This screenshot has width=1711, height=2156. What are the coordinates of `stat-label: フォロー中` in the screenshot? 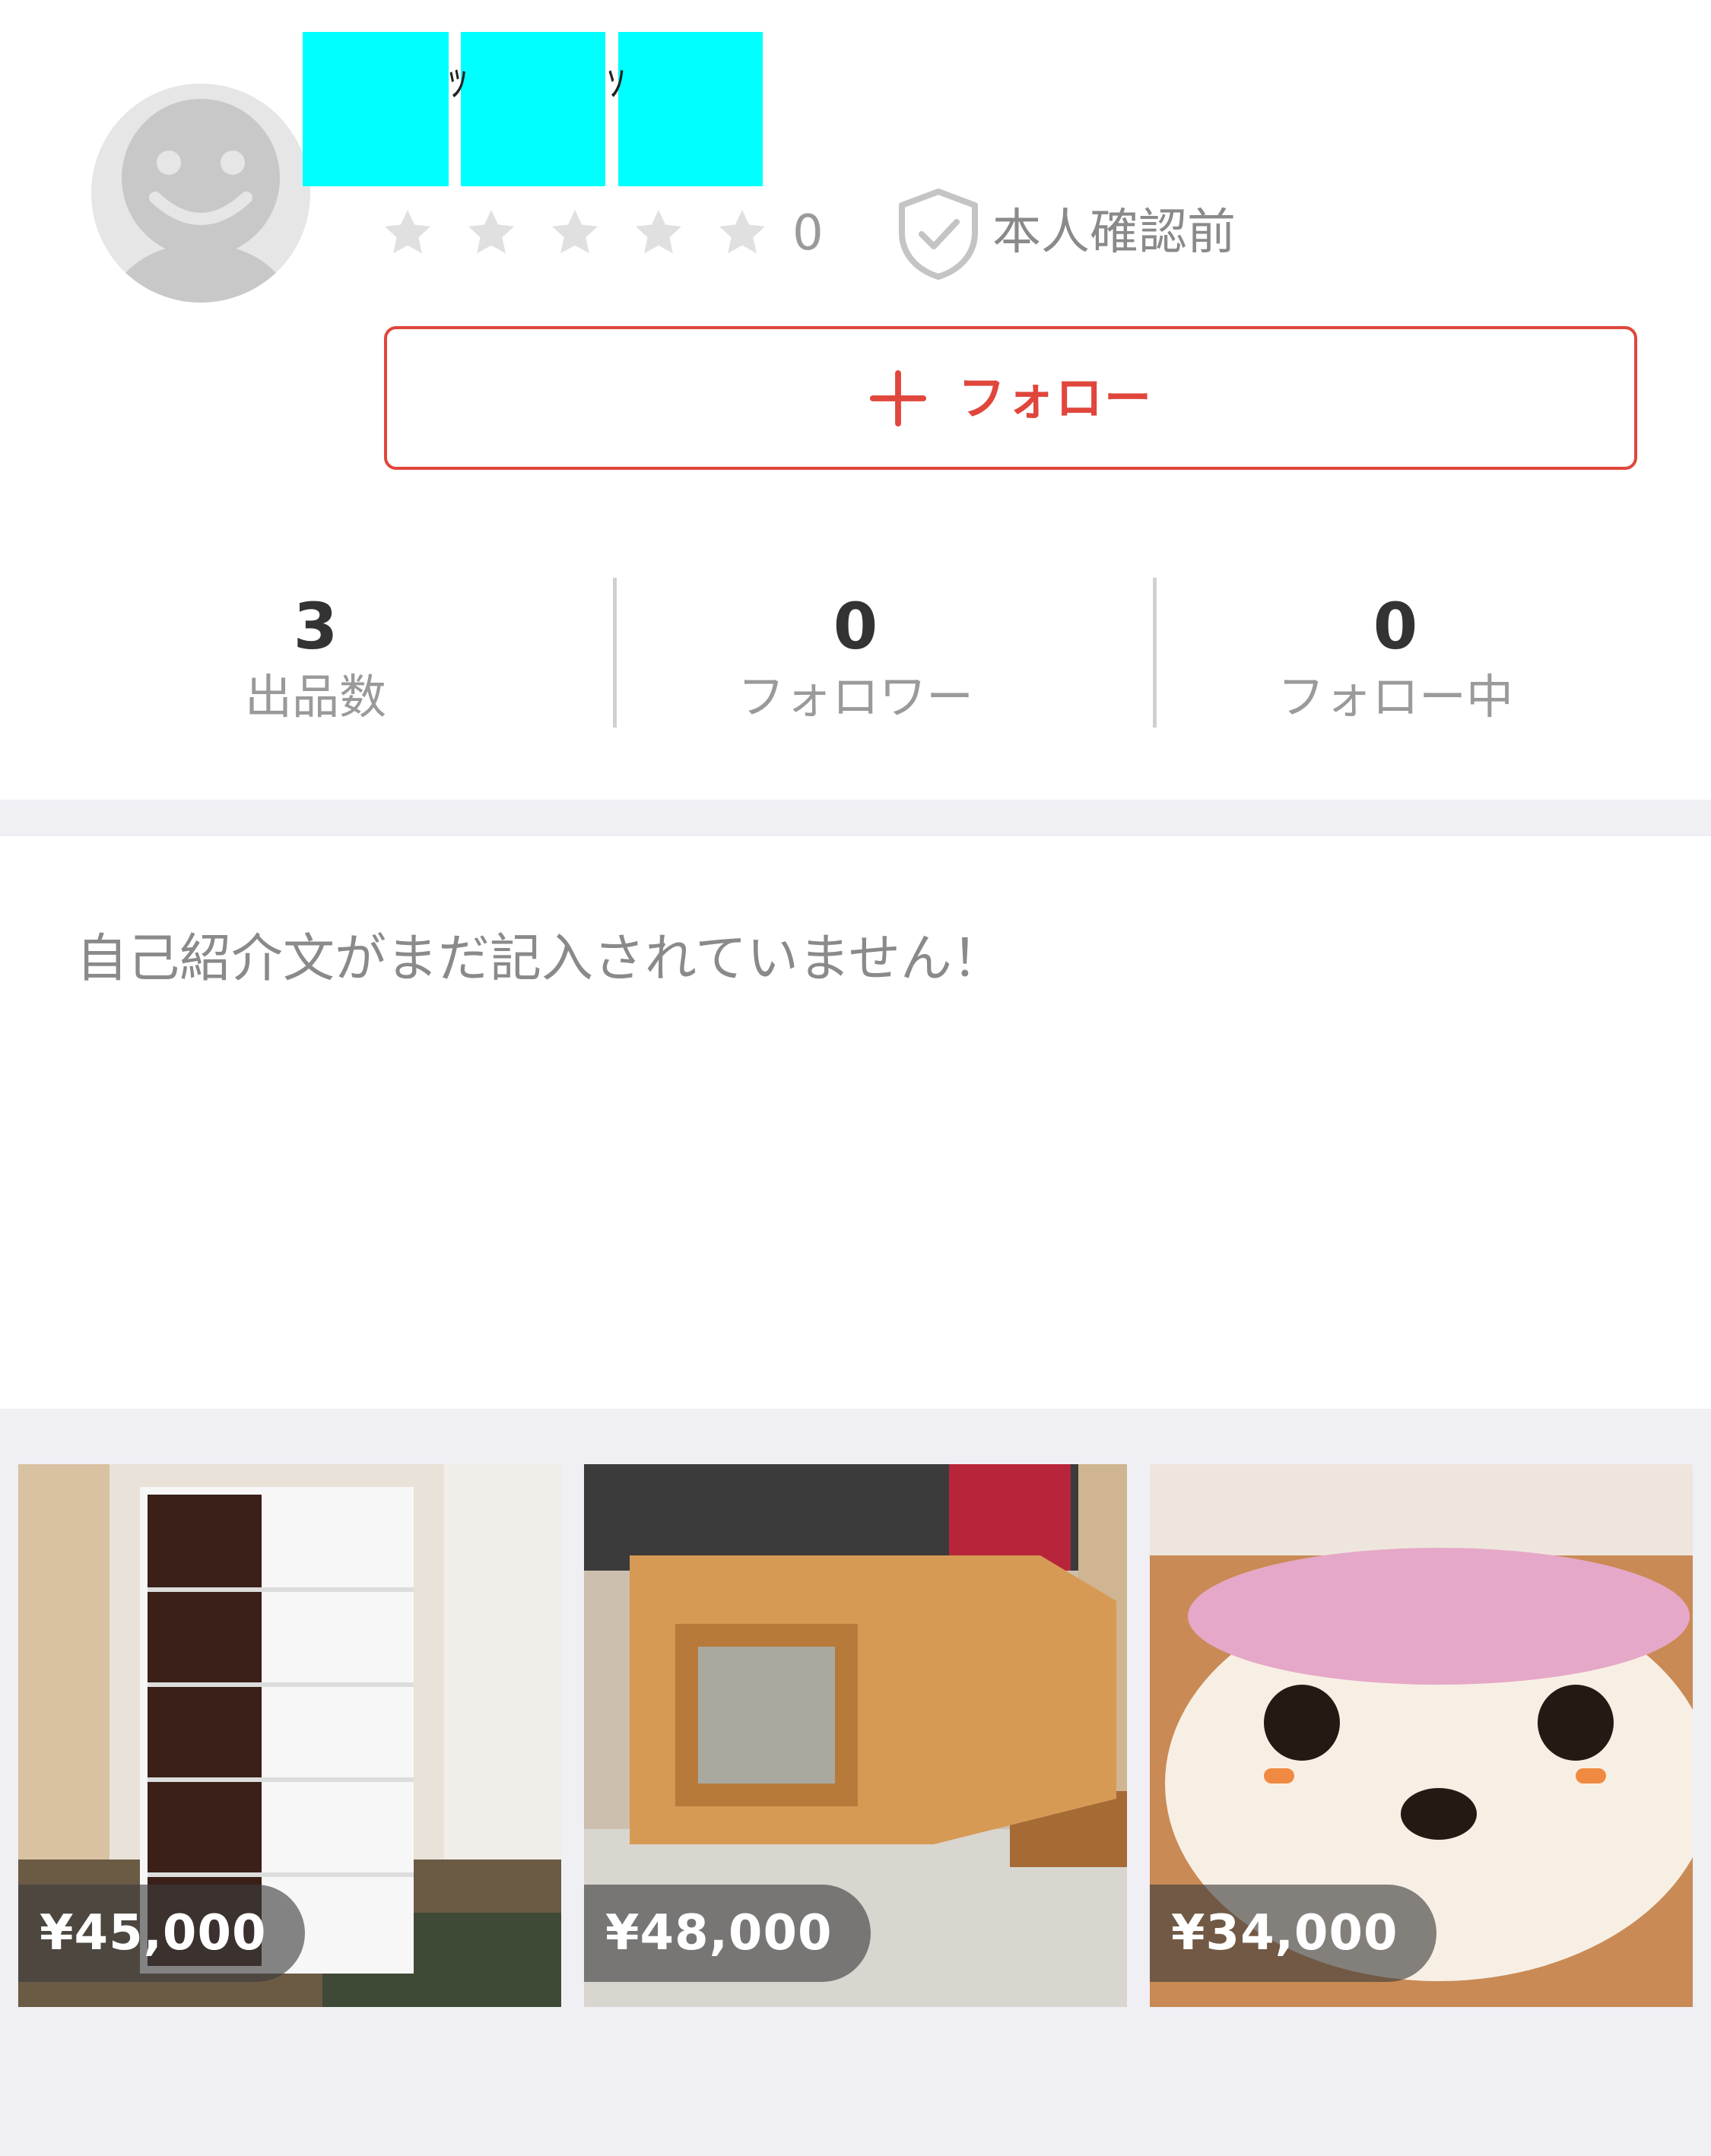 It's located at (1395, 696).